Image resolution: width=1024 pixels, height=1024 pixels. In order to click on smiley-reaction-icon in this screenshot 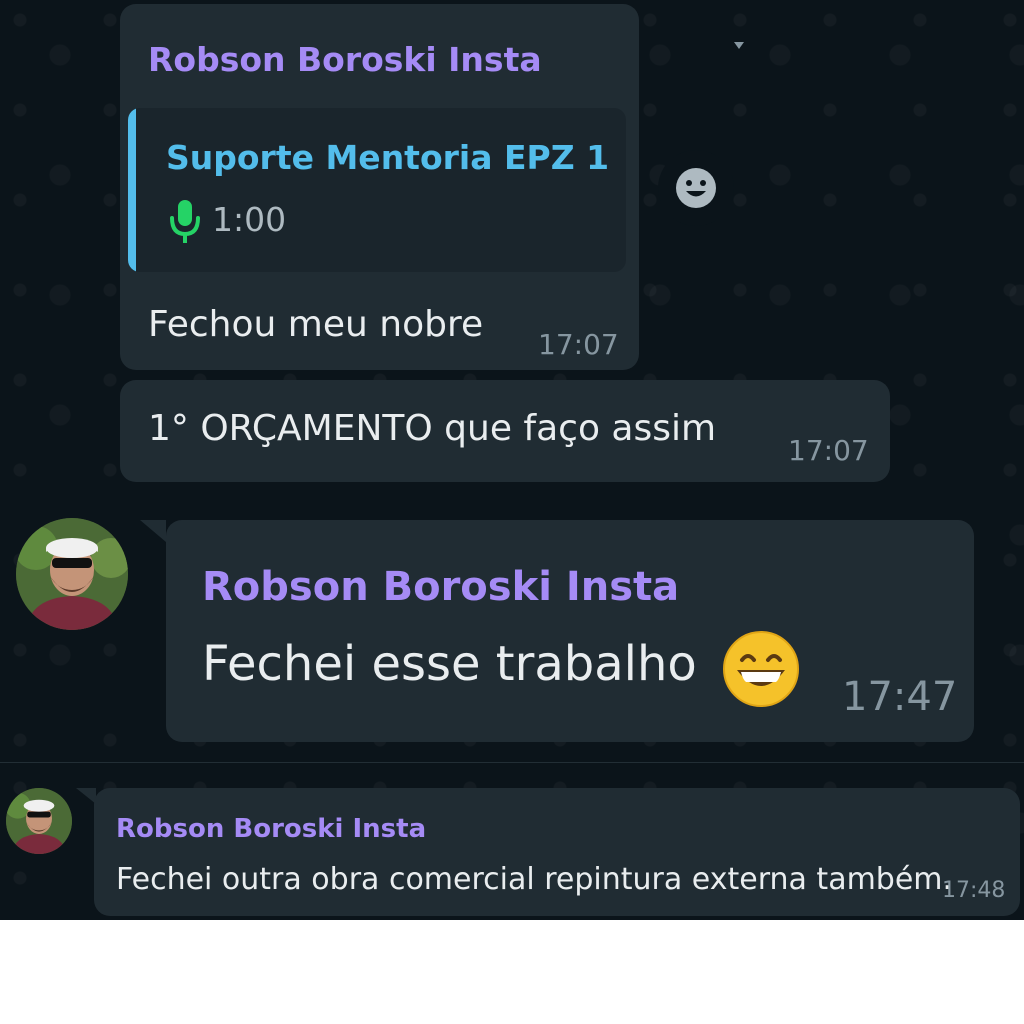, I will do `click(696, 188)`.